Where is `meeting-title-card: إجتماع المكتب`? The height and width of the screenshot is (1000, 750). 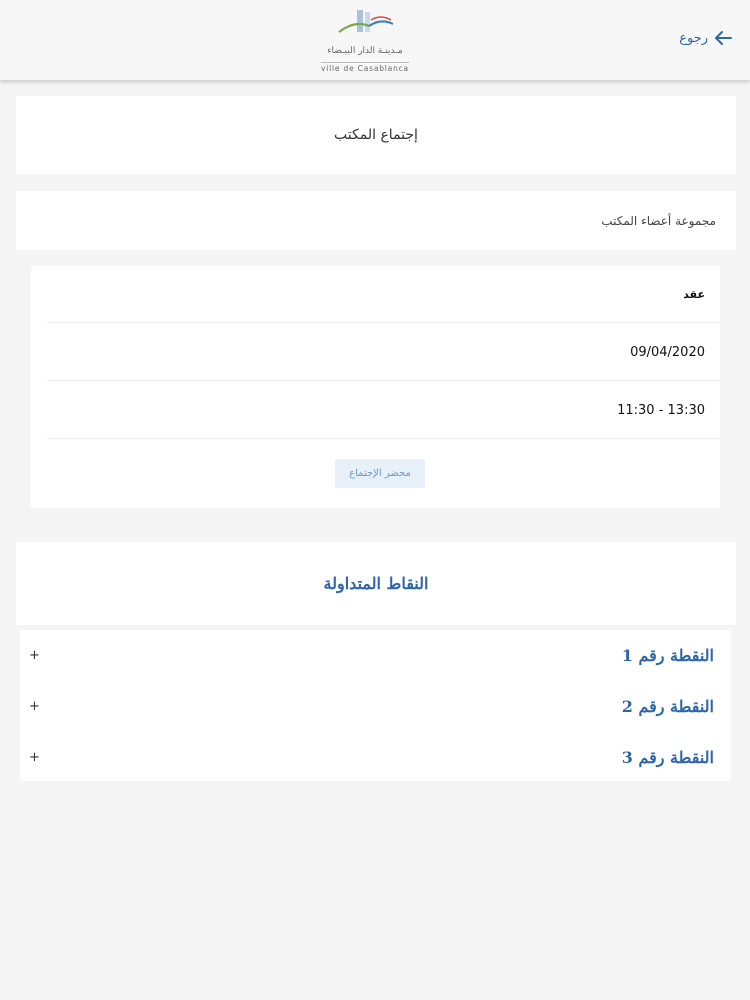
meeting-title-card: إجتماع المكتب is located at coordinates (376, 135).